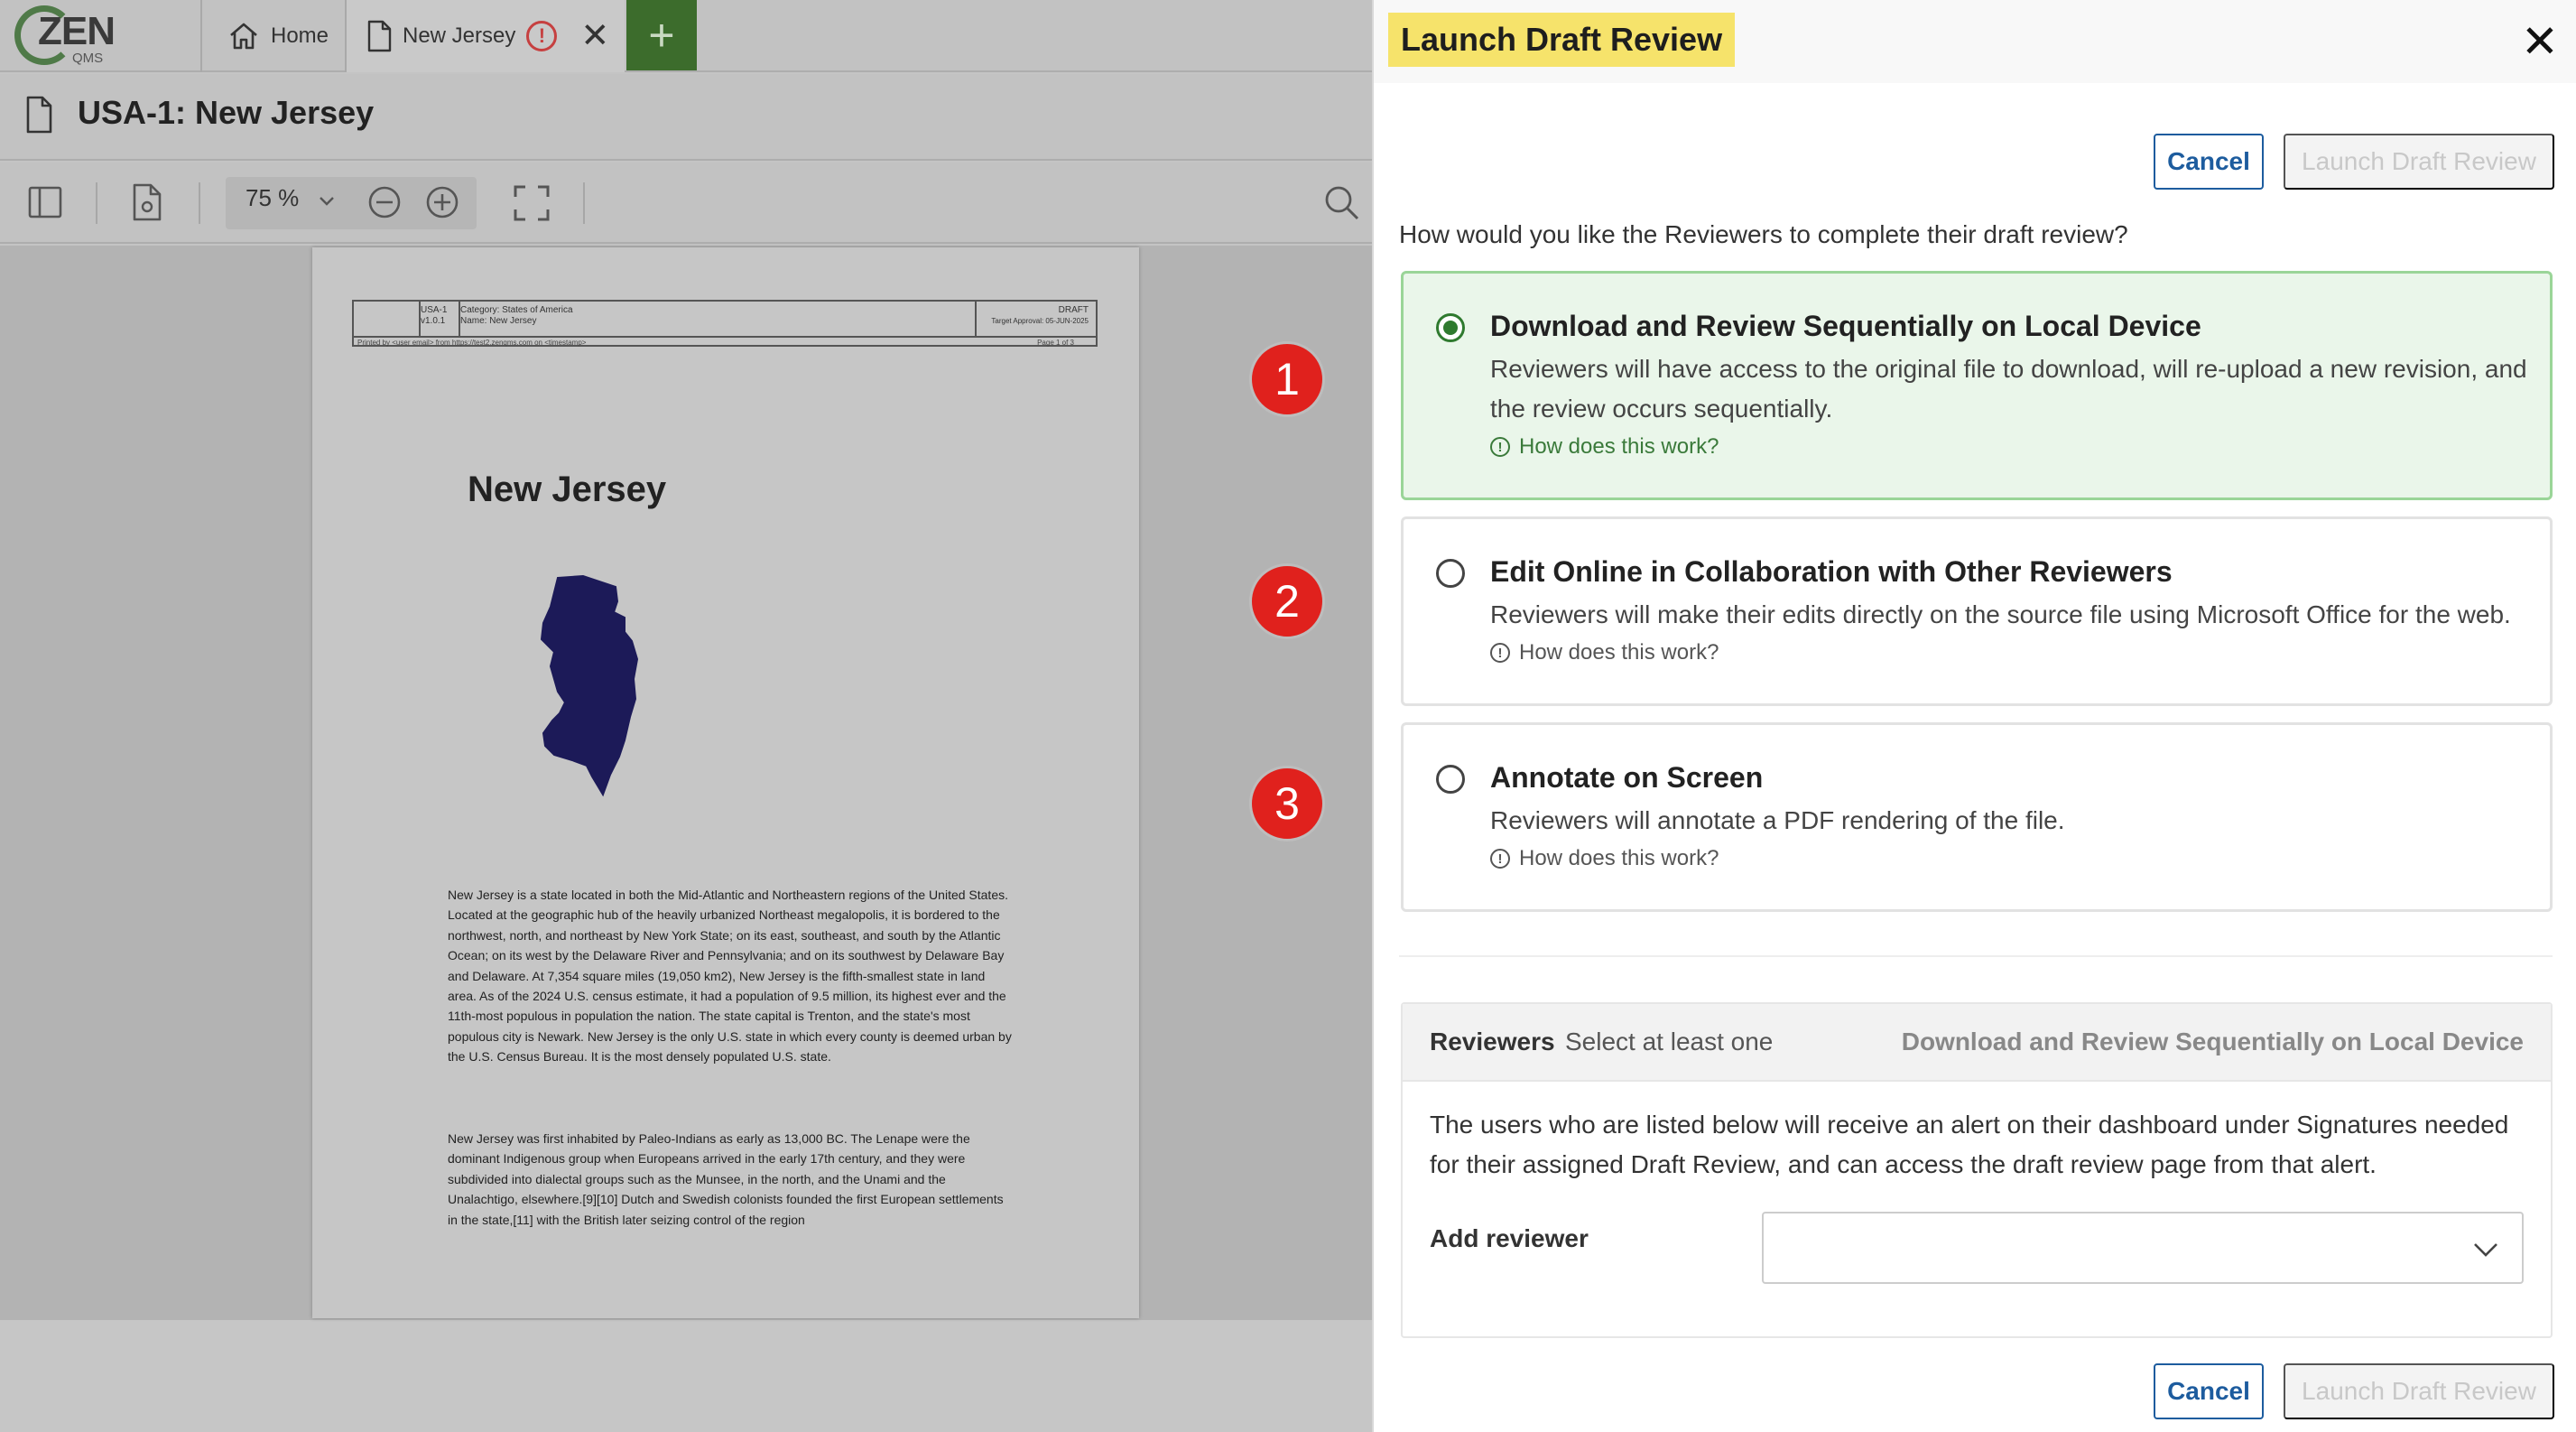 The image size is (2576, 1432). I want to click on cancel-button-top: Cancel, so click(2209, 162).